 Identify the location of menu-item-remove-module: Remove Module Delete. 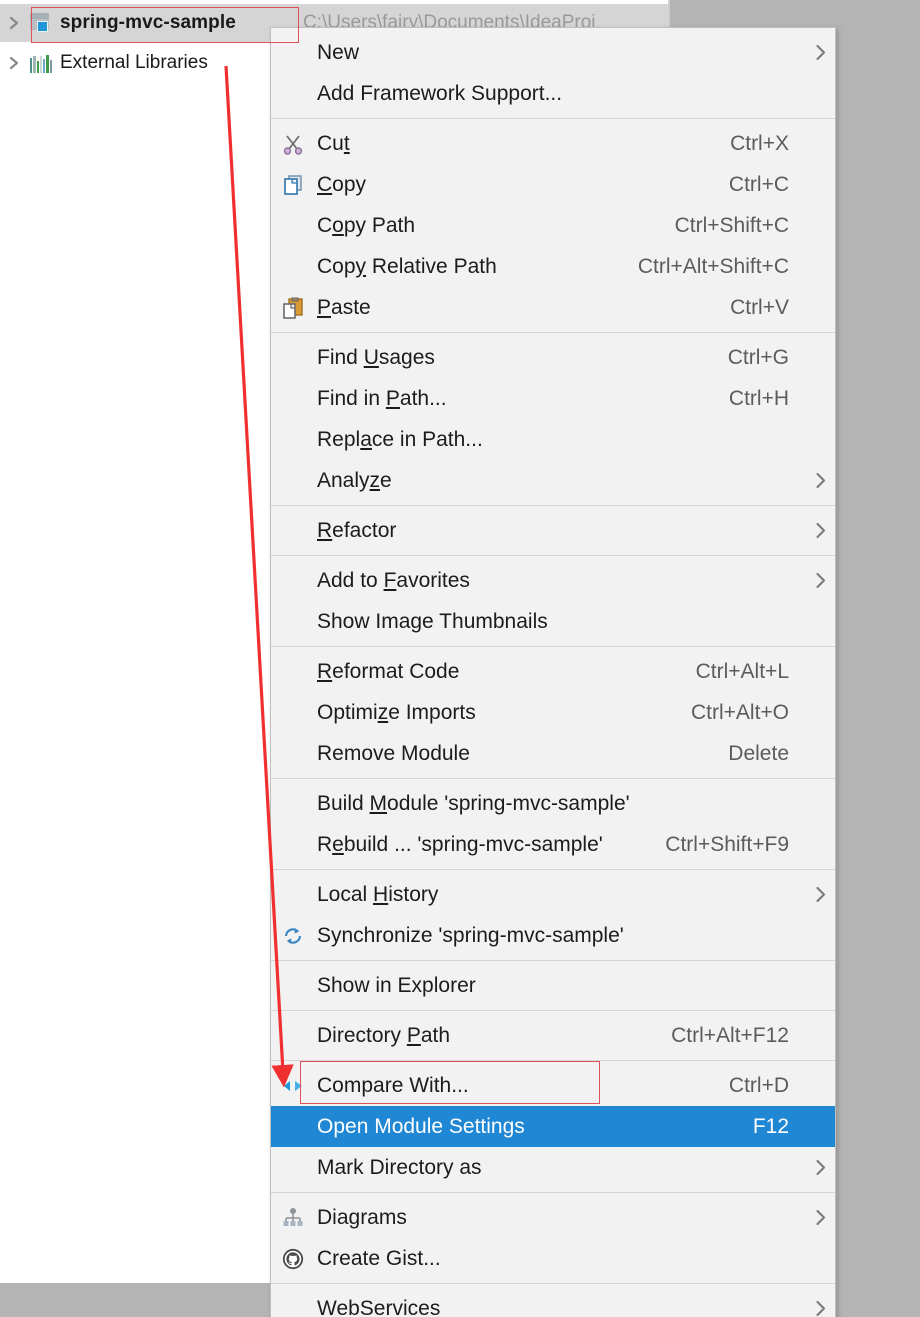
(553, 753).